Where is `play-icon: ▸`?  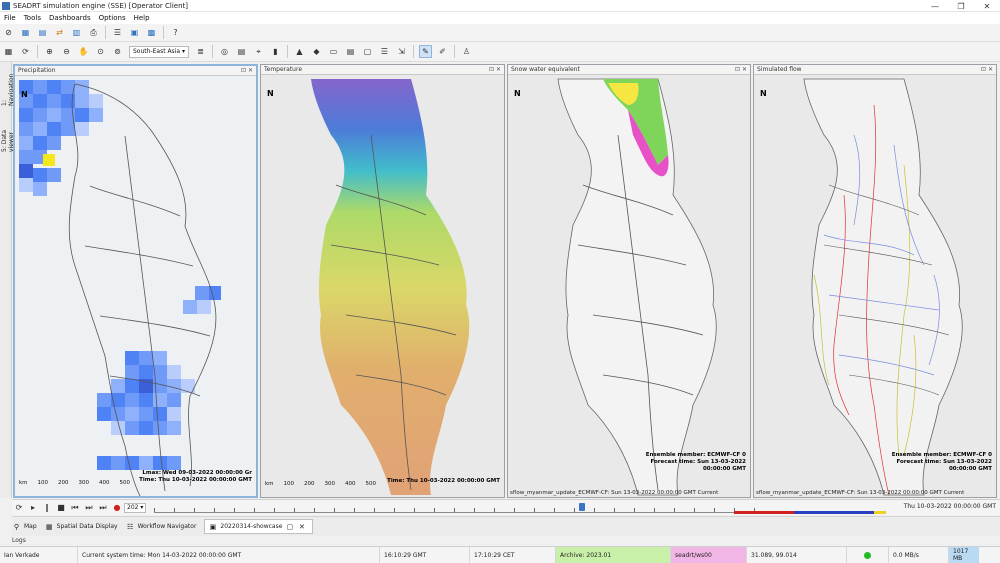 play-icon: ▸ is located at coordinates (33, 507).